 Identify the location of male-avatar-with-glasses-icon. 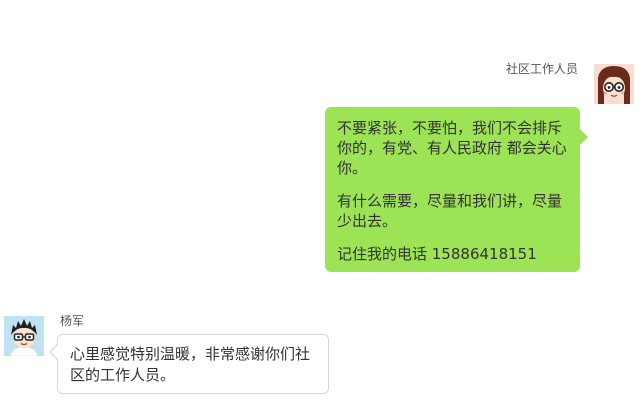
(24, 336).